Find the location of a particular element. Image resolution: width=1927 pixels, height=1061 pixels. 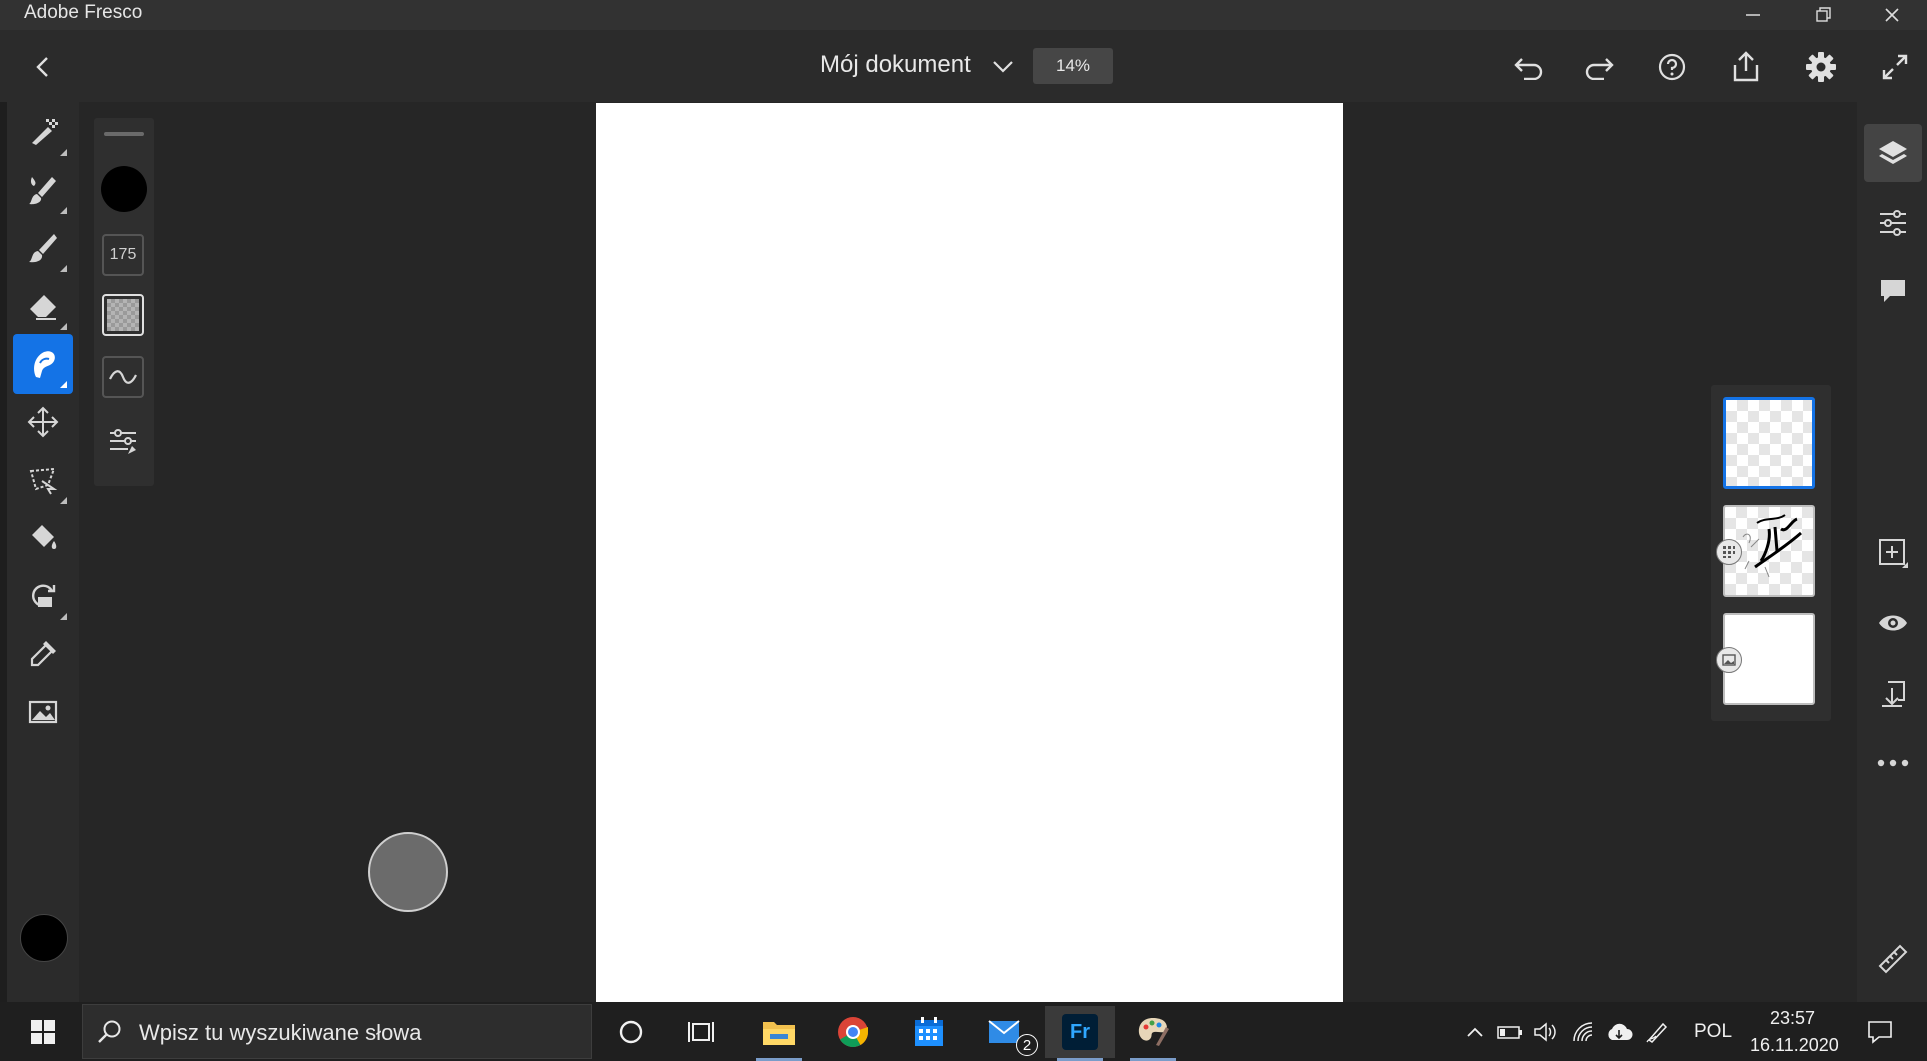

brush-settings-button is located at coordinates (123, 441).